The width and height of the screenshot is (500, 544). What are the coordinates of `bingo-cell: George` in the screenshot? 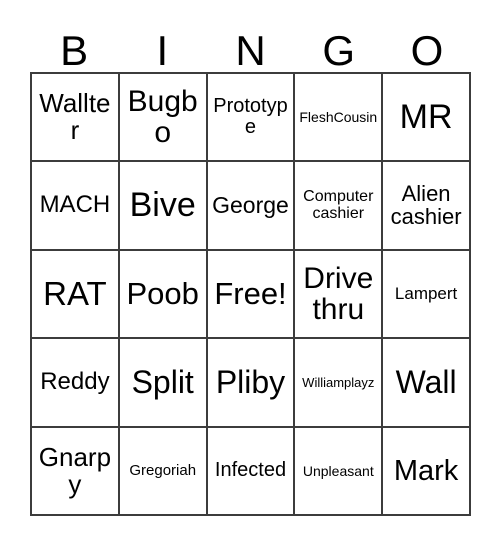 It's located at (251, 206).